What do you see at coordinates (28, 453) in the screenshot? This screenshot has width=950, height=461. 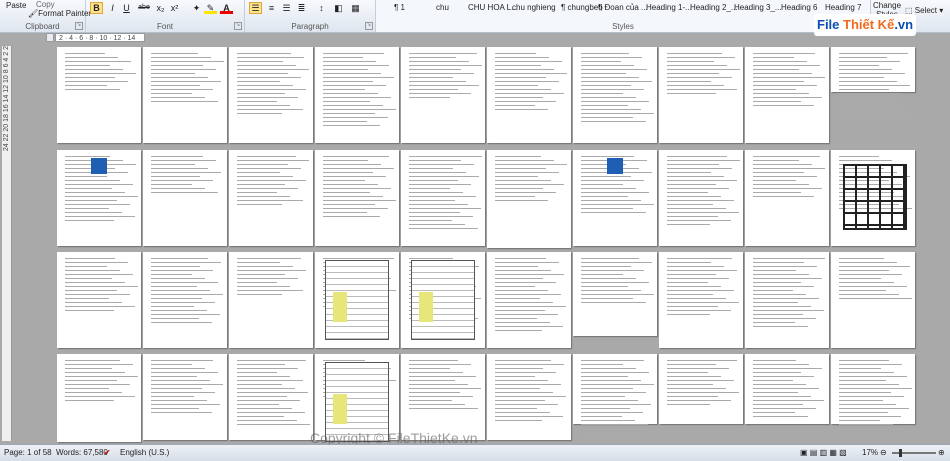 I see `page-count: Page: 1 of 58` at bounding box center [28, 453].